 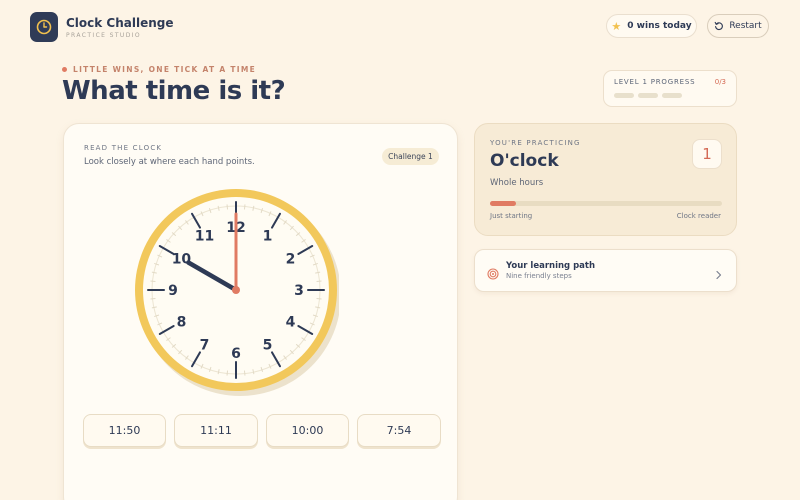 What do you see at coordinates (299, 291) in the screenshot?
I see `clock-number: 3` at bounding box center [299, 291].